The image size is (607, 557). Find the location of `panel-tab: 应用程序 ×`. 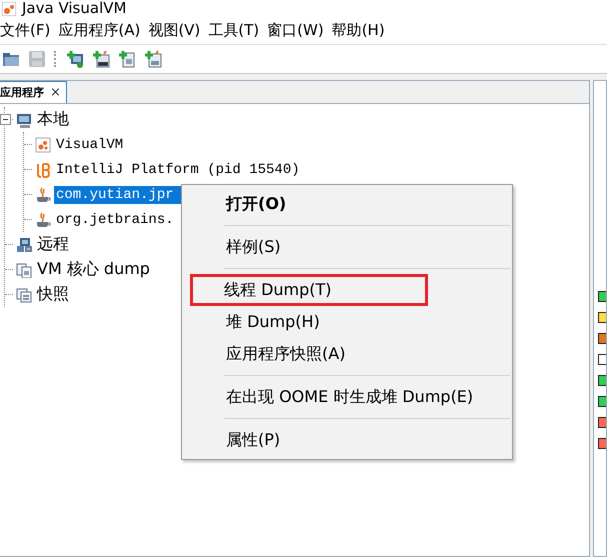

panel-tab: 应用程序 × is located at coordinates (33, 92).